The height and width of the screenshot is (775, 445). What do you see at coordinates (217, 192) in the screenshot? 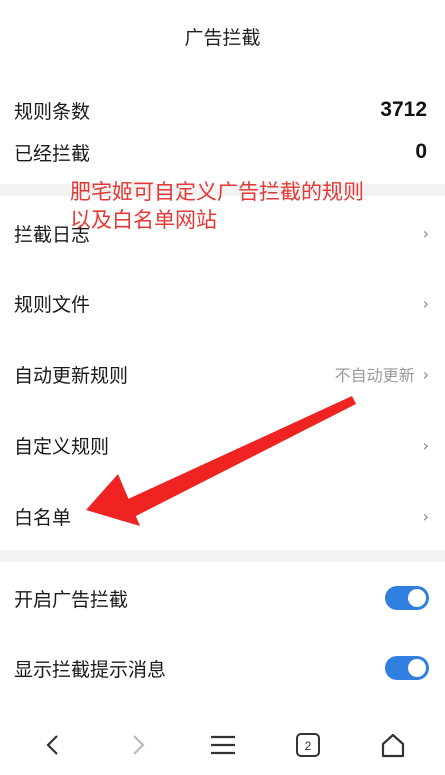
I see `annotation-line-1: 肥宅姬可自定义广告拦截的规则` at bounding box center [217, 192].